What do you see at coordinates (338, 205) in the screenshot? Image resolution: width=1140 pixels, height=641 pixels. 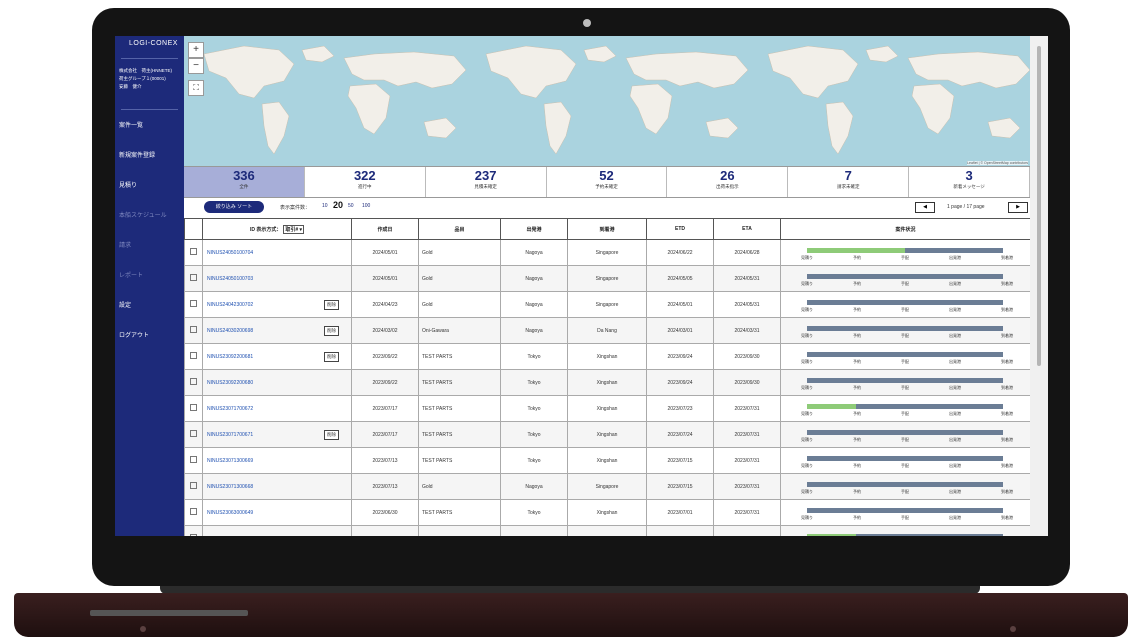 I see `count-option-20: 20` at bounding box center [338, 205].